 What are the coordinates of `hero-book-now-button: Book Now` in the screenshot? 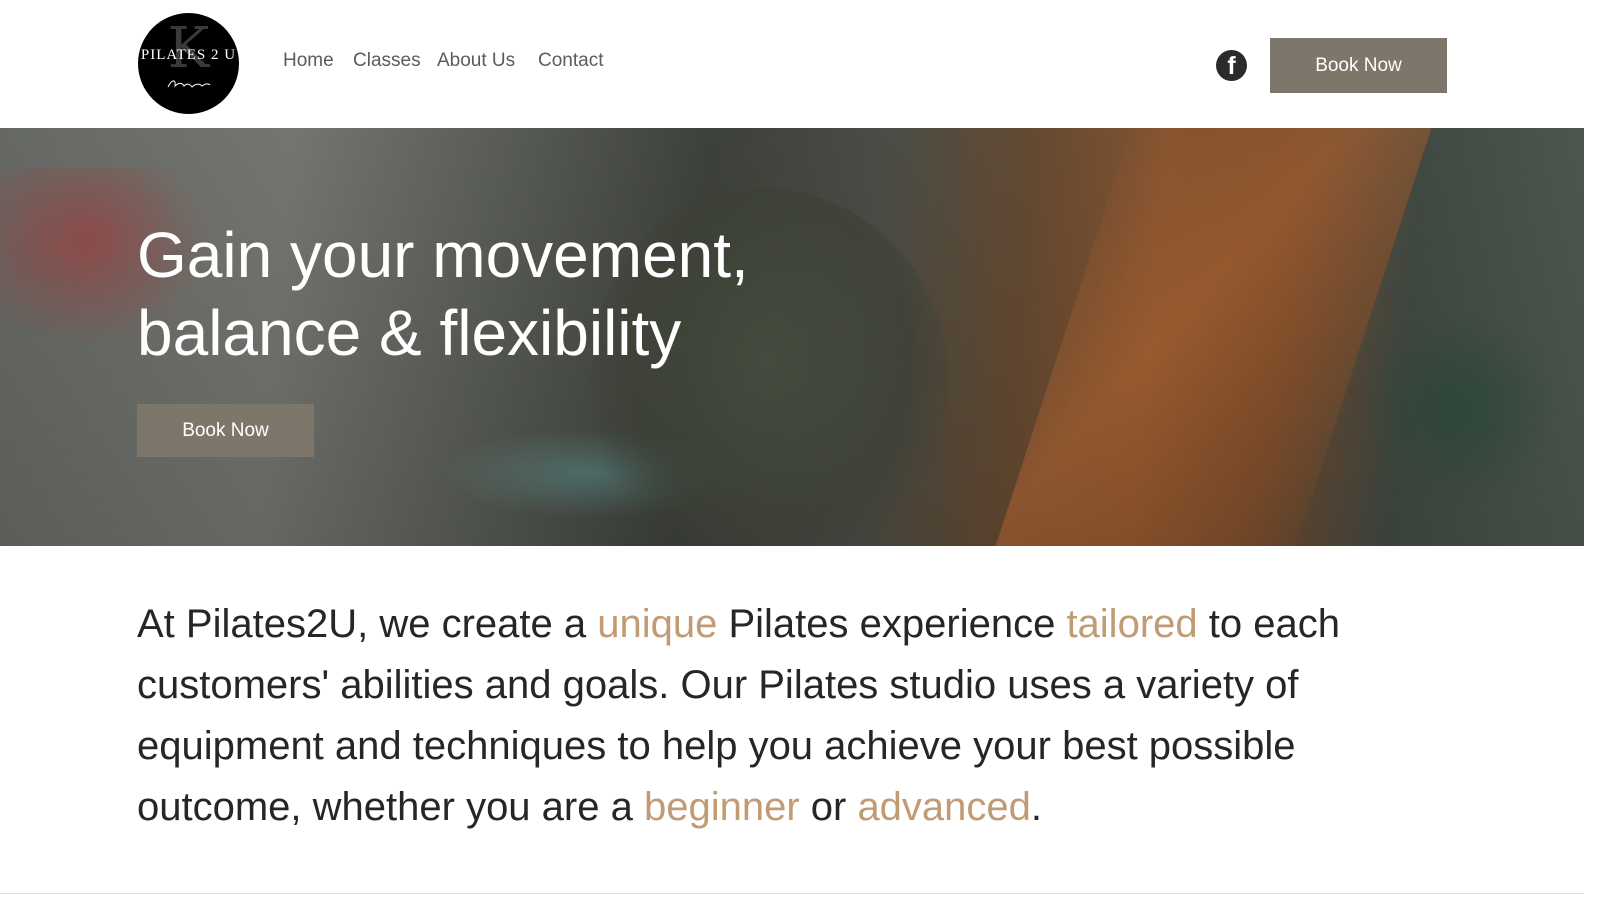 It's located at (225, 430).